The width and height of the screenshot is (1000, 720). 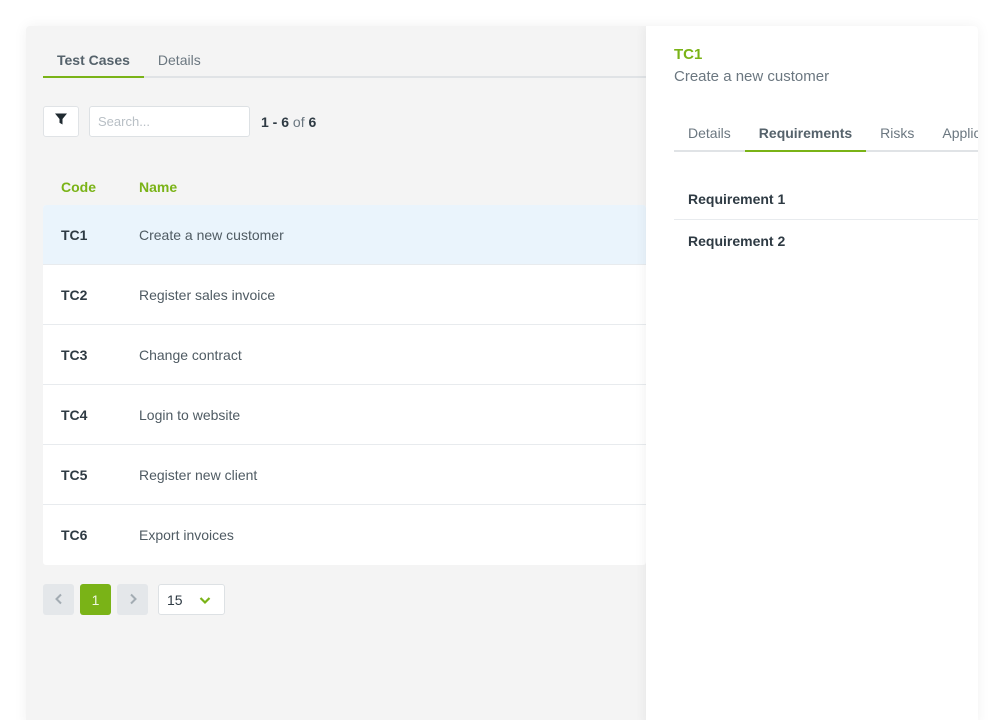 What do you see at coordinates (953, 135) in the screenshot?
I see `detail-tab-applications: Applic` at bounding box center [953, 135].